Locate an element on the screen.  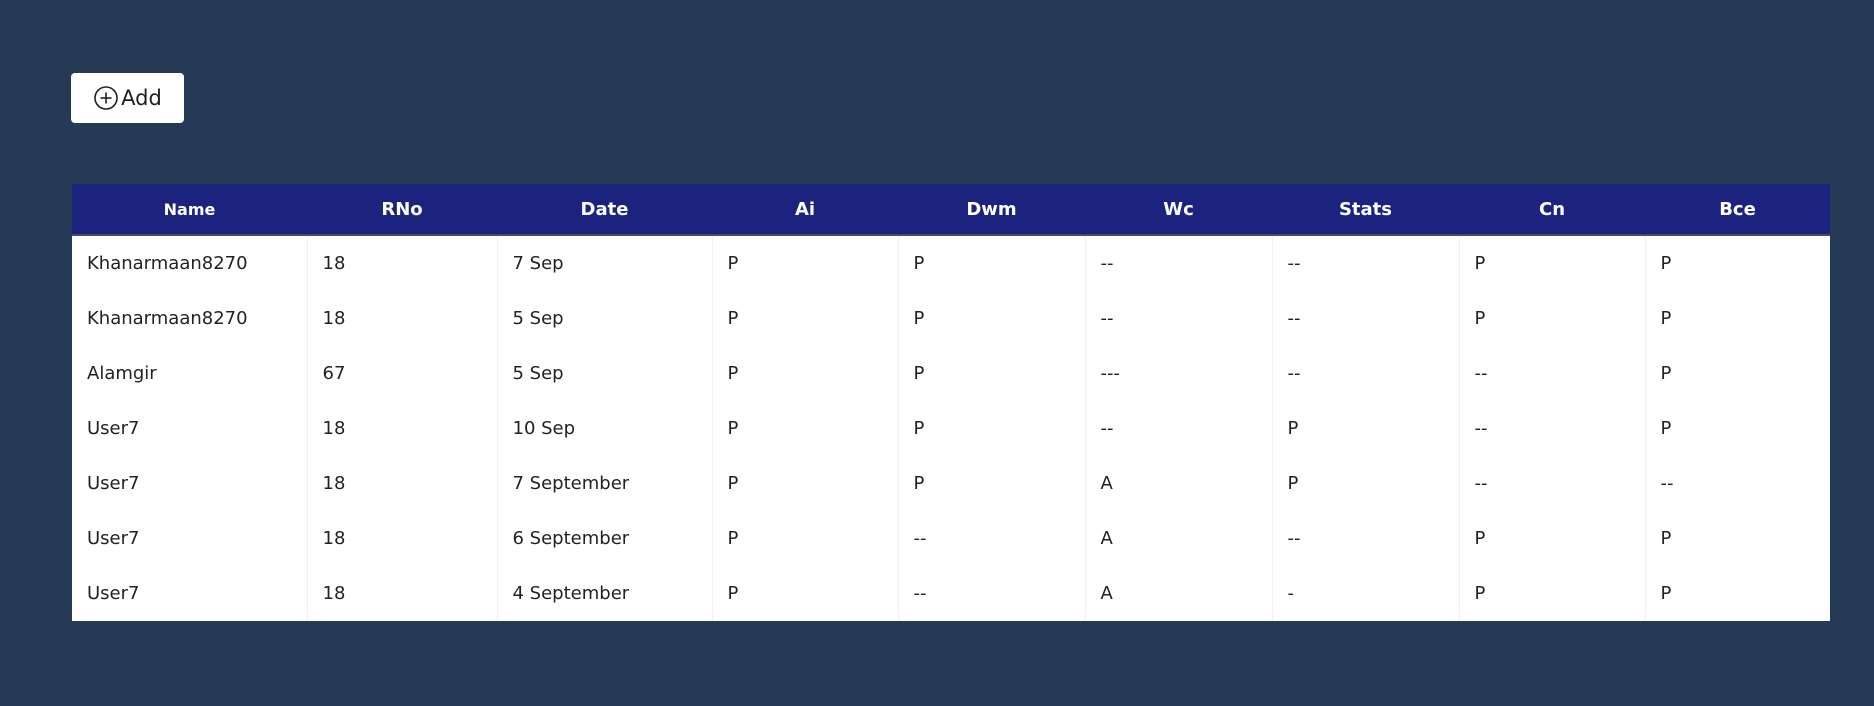
column-header-name: Name is located at coordinates (189, 210).